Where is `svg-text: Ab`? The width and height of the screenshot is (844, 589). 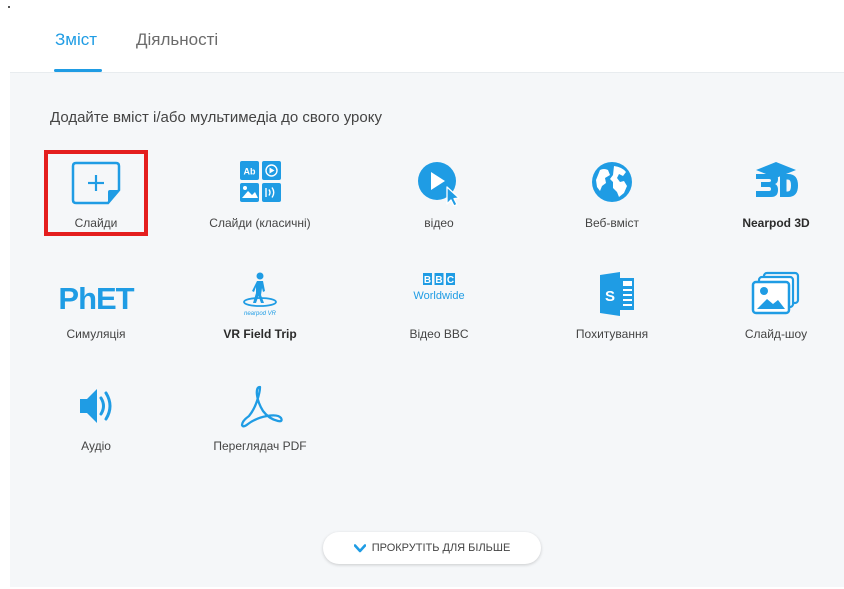
svg-text: Ab is located at coordinates (250, 172).